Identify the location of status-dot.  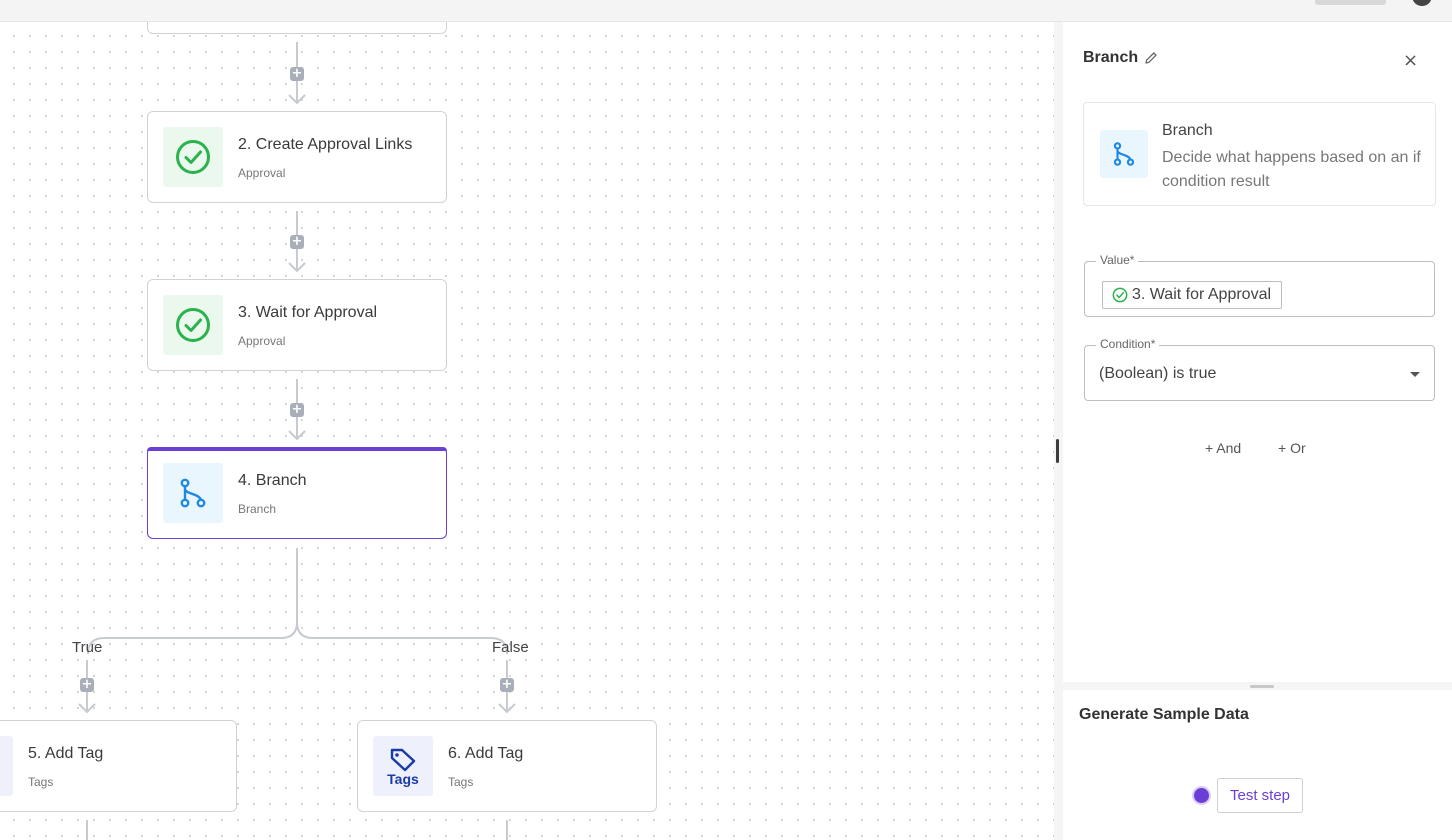
(1201, 795).